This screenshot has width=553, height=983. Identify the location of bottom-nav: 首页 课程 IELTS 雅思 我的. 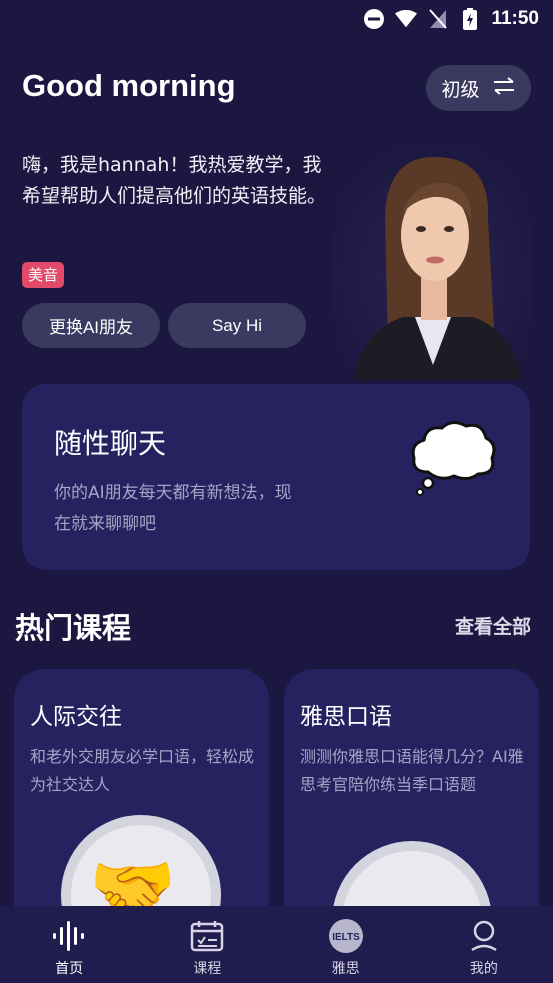
(276, 944).